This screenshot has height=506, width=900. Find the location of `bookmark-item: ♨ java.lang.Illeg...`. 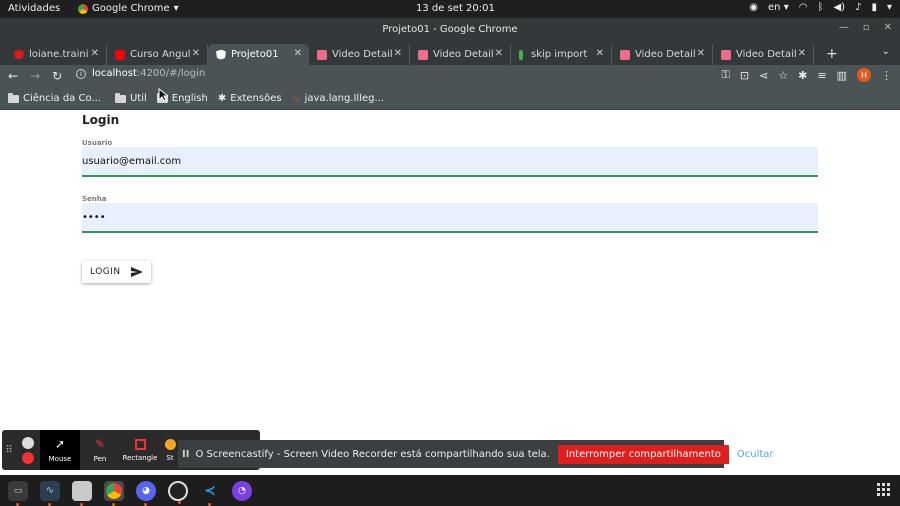

bookmark-item: ♨ java.lang.Illeg... is located at coordinates (338, 98).